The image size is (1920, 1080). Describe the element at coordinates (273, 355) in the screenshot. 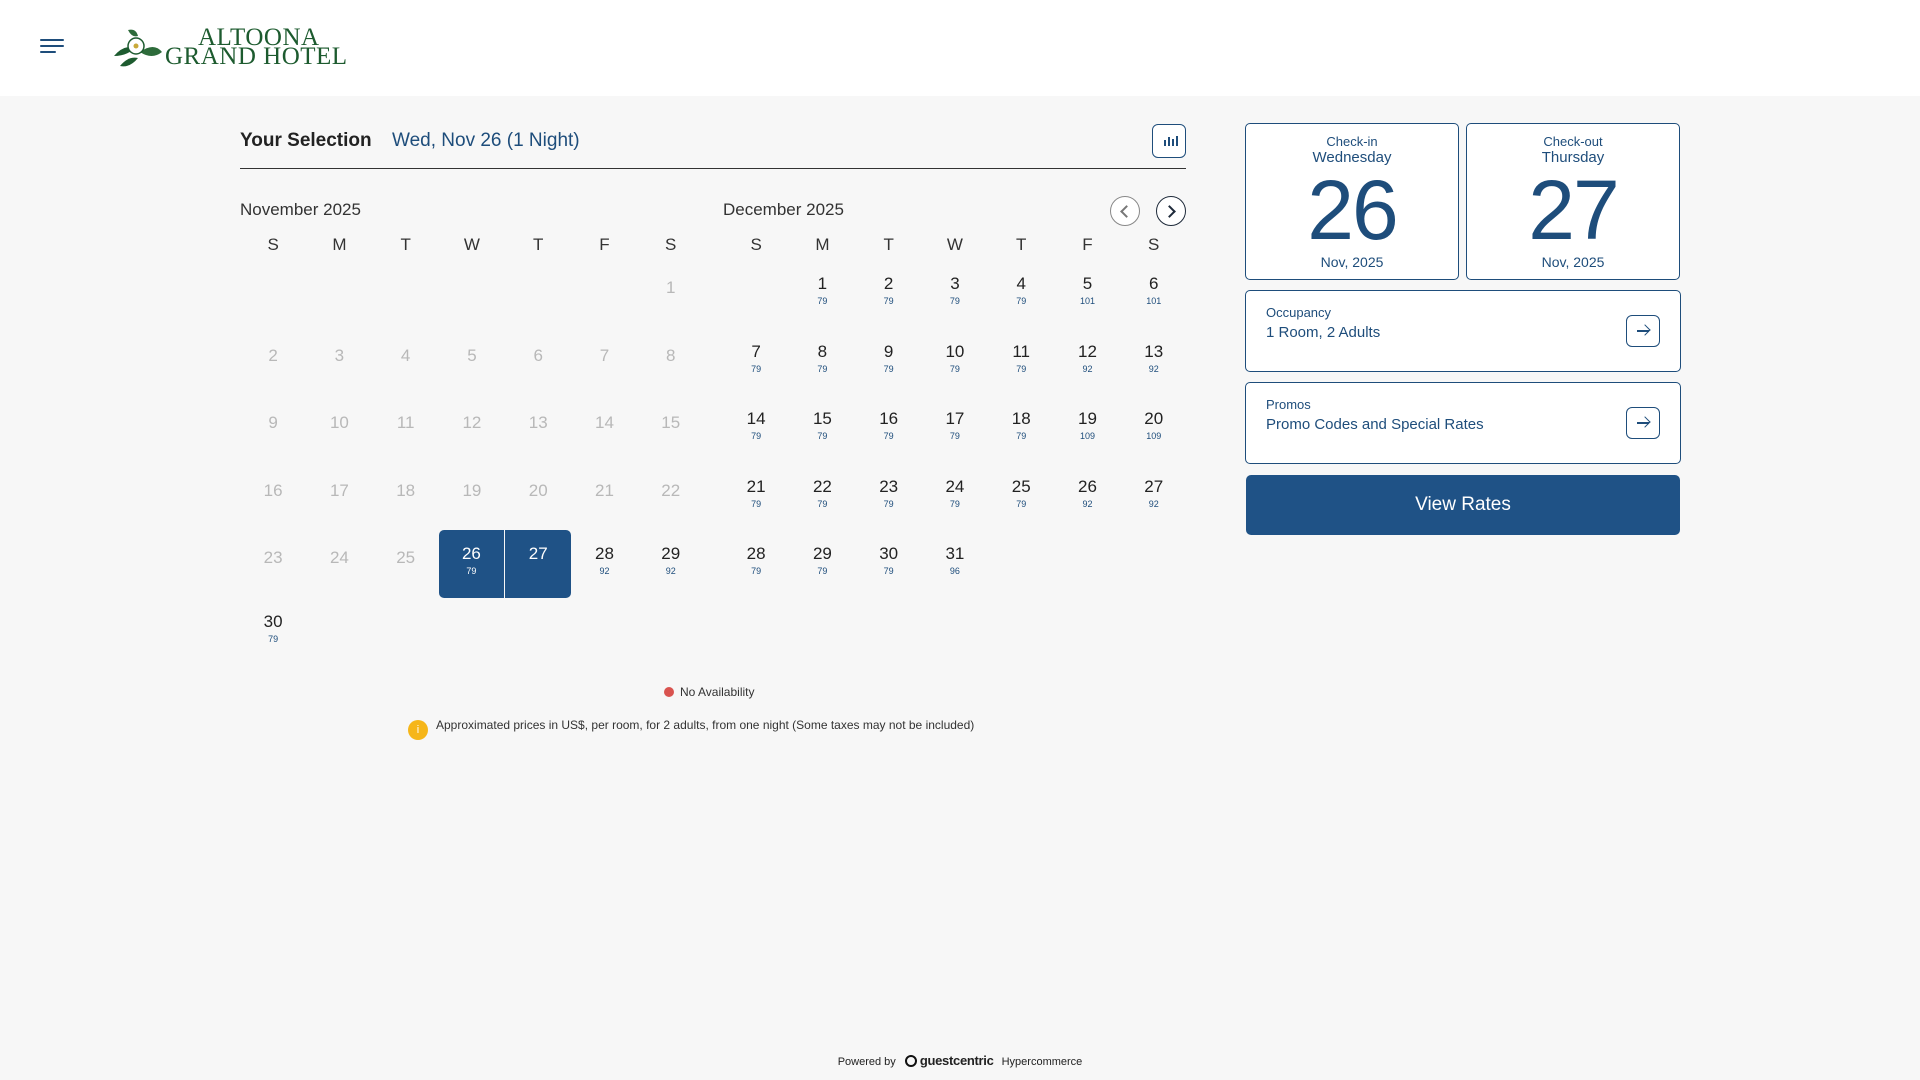

I see `day-number: 2` at that location.